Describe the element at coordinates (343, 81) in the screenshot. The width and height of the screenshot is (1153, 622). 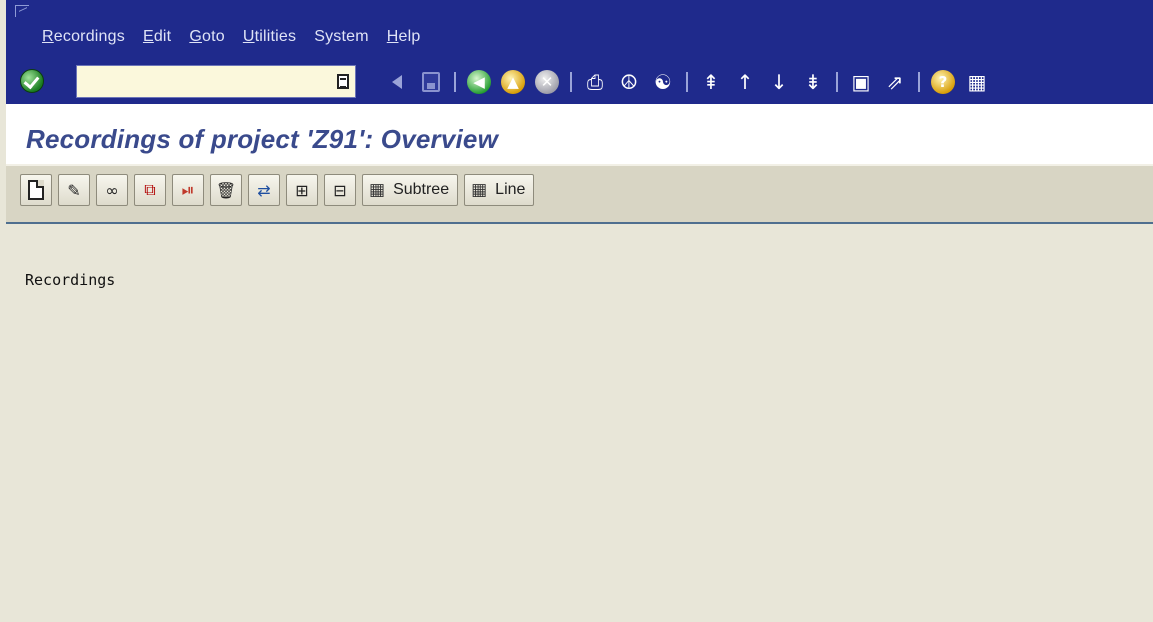
I see `command-history-icon` at that location.